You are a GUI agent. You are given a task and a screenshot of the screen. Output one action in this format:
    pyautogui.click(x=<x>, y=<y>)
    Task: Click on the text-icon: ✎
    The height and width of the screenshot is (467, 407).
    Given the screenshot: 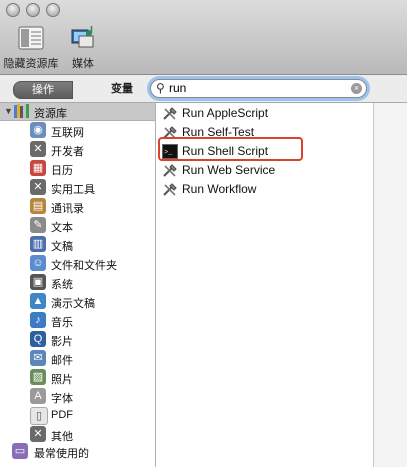 What is the action you would take?
    pyautogui.click(x=38, y=225)
    